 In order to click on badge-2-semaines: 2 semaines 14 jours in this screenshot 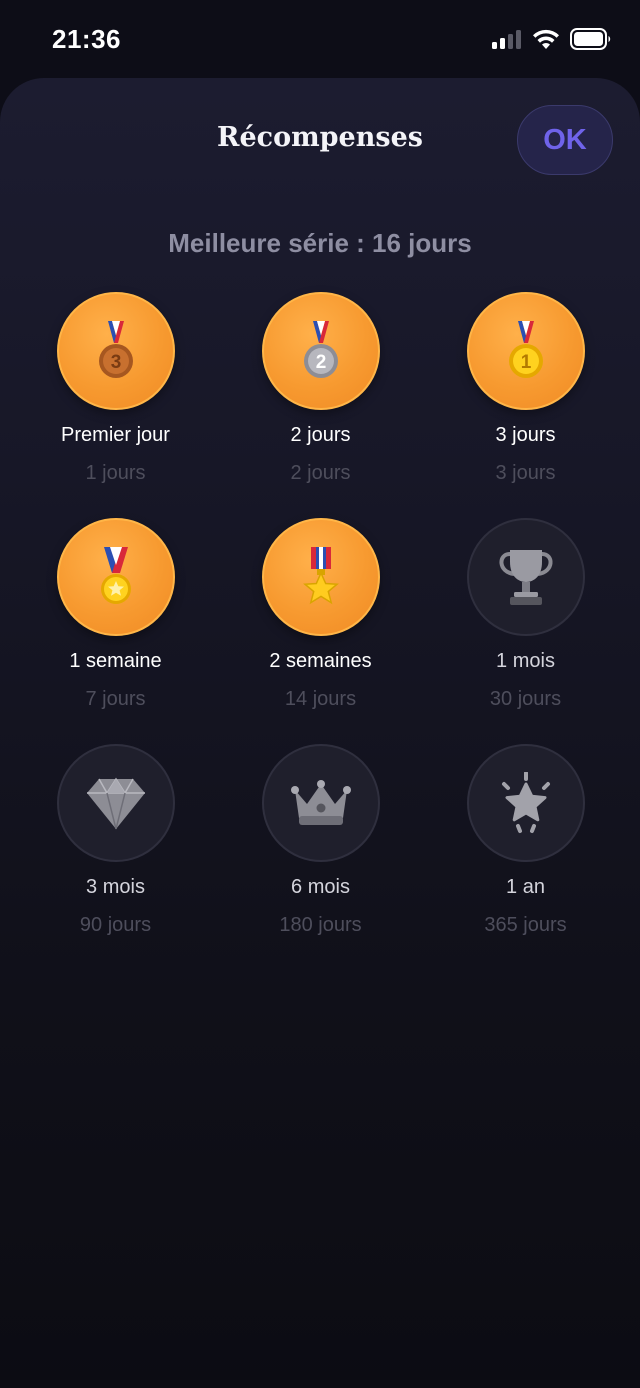, I will do `click(320, 615)`.